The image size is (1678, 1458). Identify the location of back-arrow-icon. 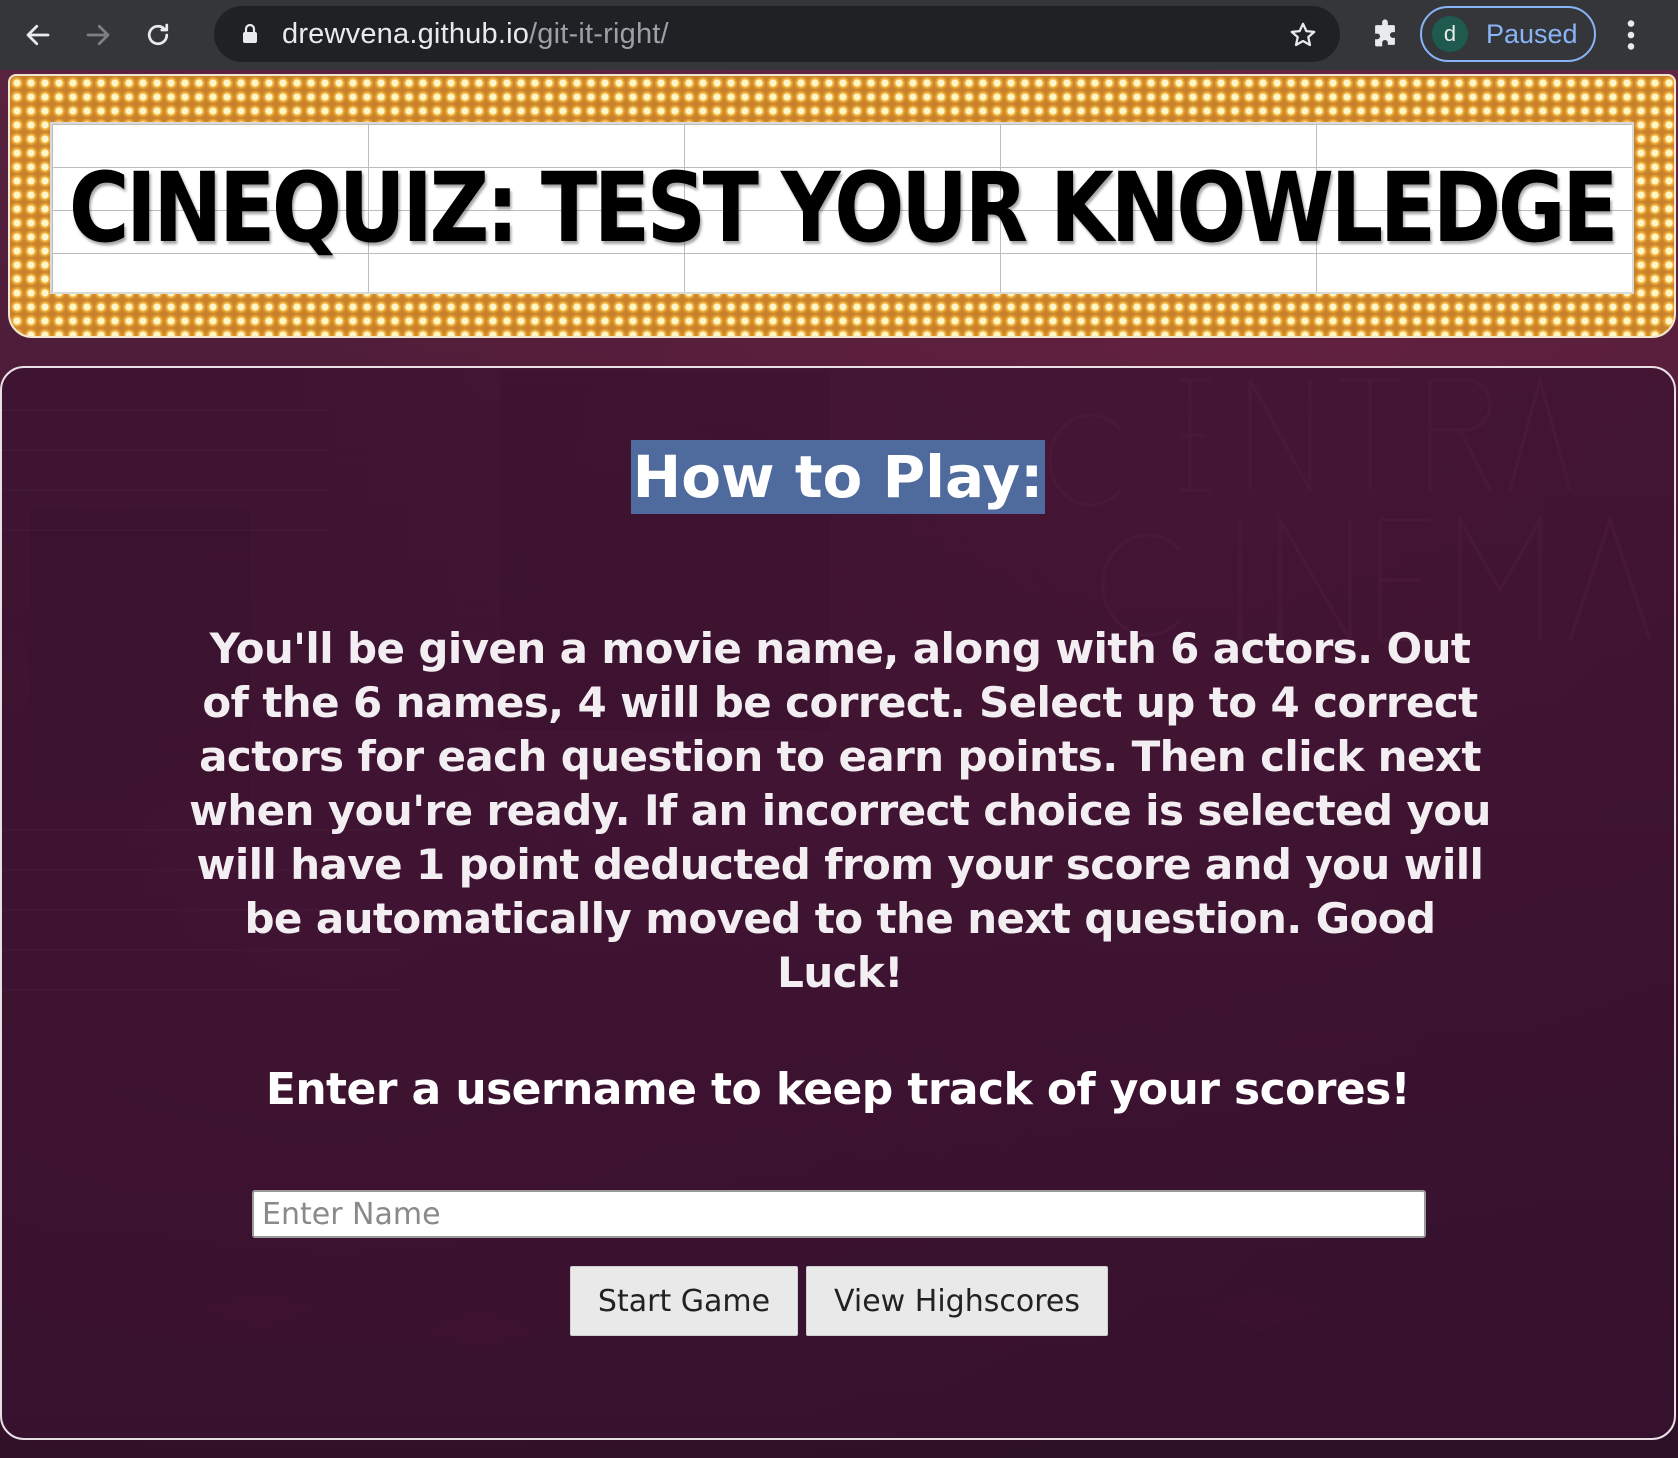
(38, 35).